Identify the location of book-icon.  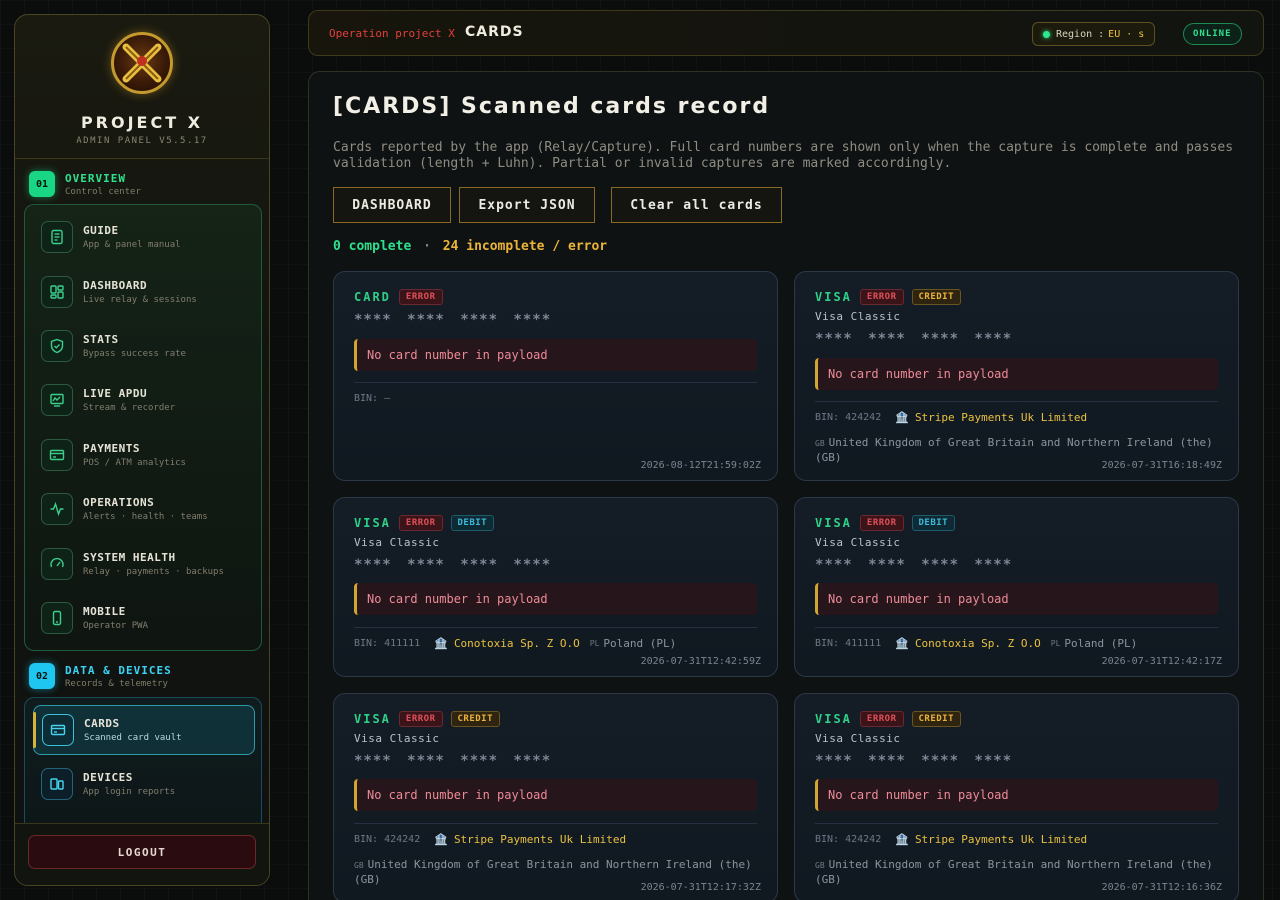
(57, 237).